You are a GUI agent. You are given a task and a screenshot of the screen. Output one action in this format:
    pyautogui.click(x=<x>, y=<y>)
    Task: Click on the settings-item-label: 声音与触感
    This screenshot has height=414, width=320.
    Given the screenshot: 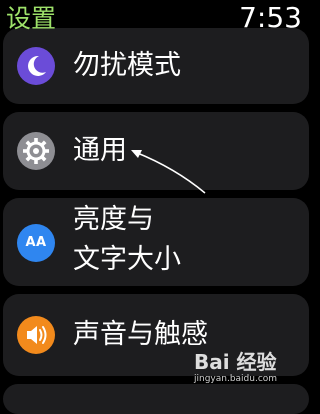 What is the action you would take?
    pyautogui.click(x=140, y=334)
    